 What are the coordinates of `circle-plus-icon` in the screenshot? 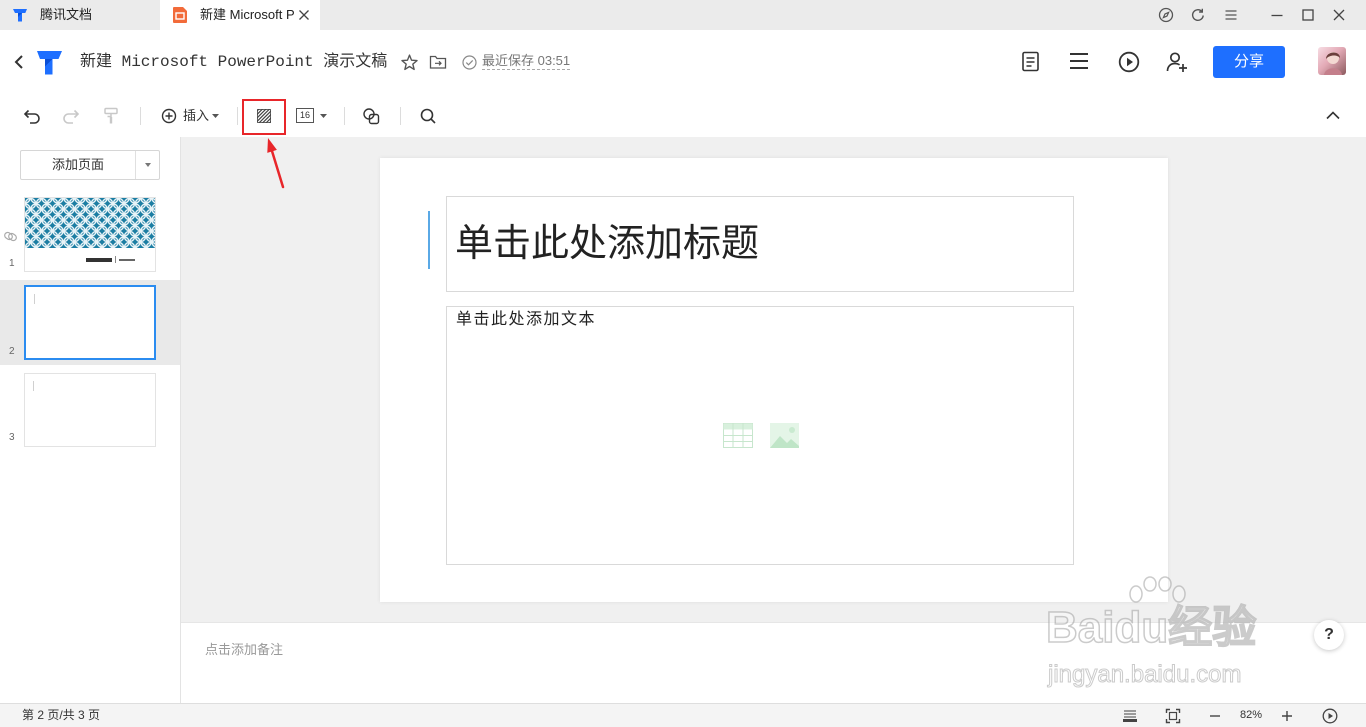 It's located at (169, 116).